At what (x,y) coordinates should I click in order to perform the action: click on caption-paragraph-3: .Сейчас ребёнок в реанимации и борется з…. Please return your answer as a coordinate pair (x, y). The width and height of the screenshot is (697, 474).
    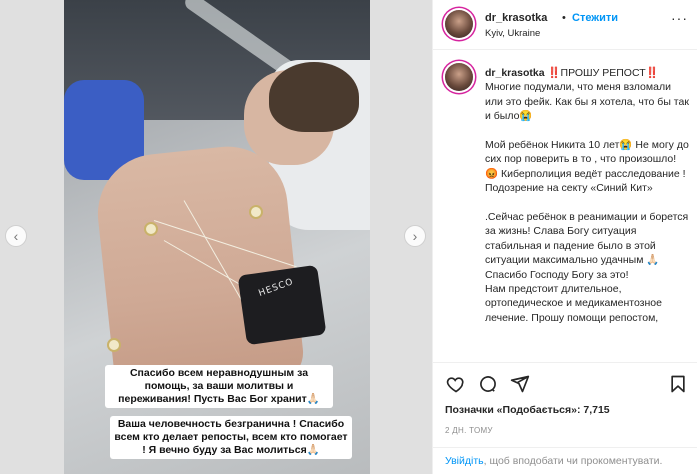
    Looking at the image, I should click on (587, 267).